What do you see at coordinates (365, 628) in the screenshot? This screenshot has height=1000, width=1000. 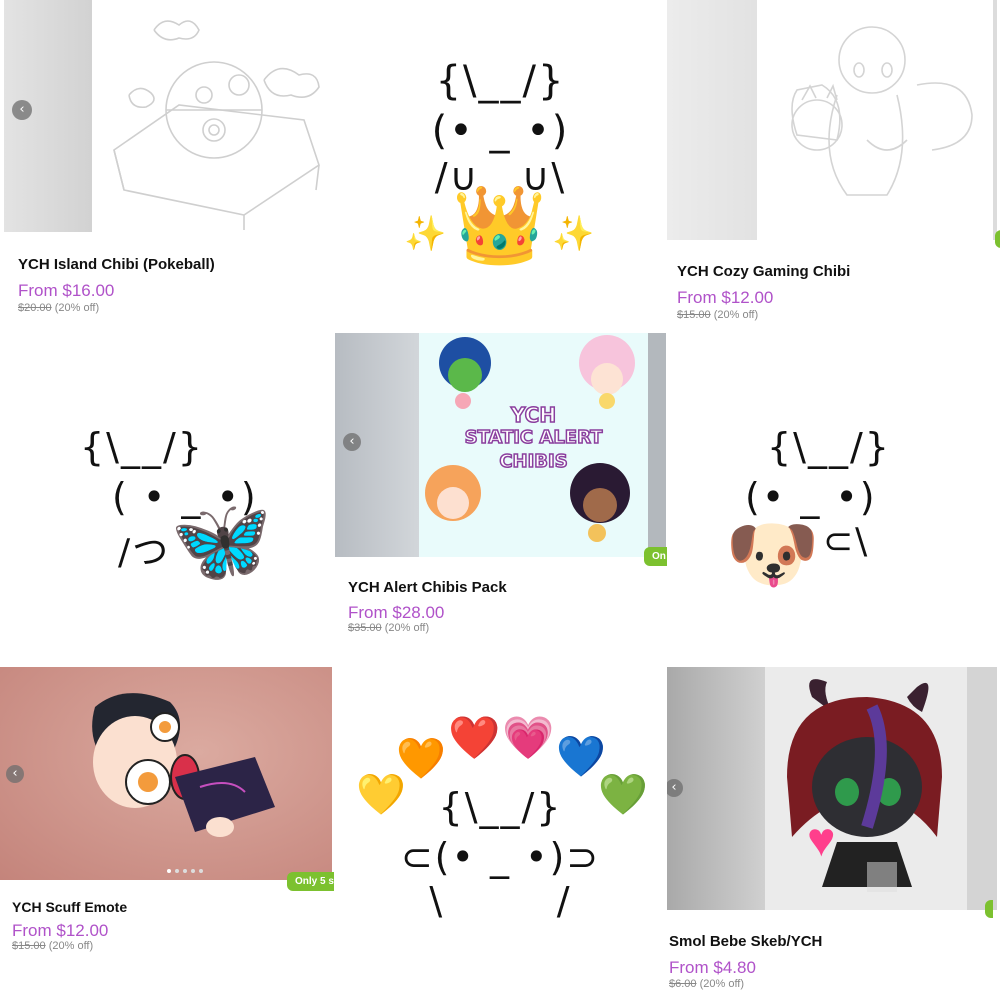 I see `original-price-value: $35.00` at bounding box center [365, 628].